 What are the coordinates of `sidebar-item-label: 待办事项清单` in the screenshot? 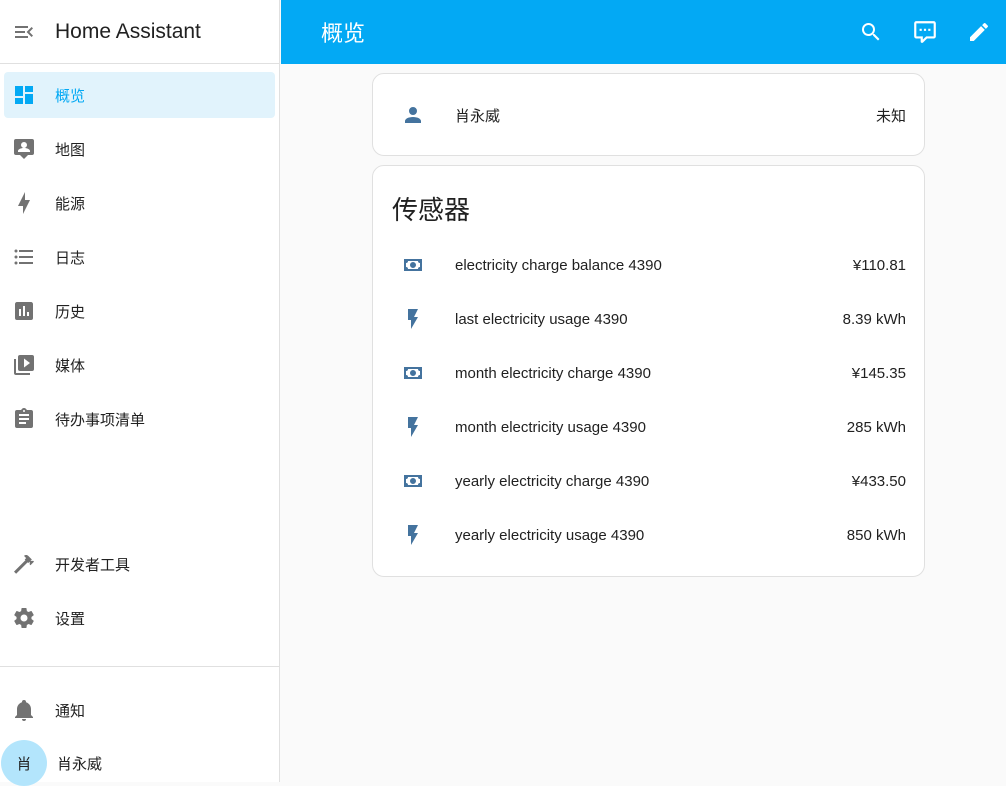 It's located at (100, 420).